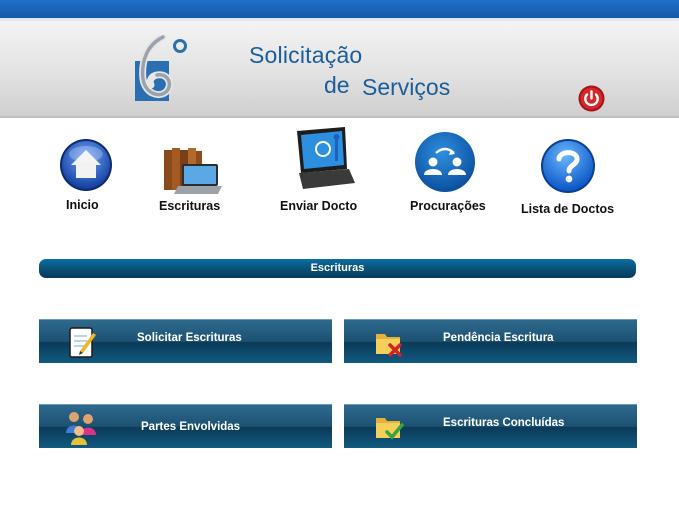  I want to click on nav-procuracoes-label: Procurações, so click(448, 206).